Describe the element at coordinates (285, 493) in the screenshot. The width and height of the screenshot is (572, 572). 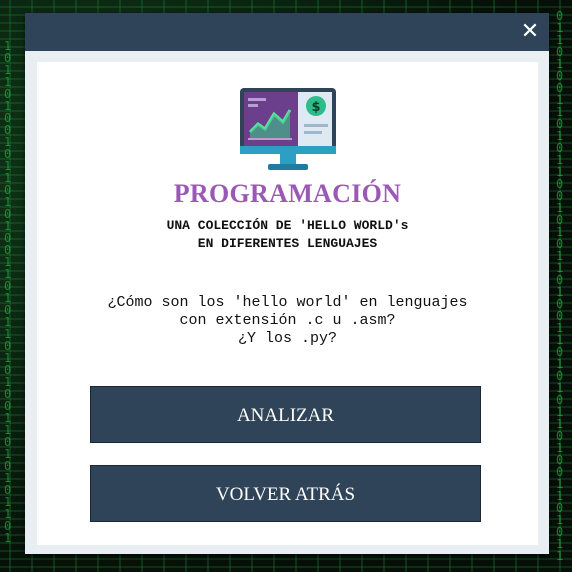
I see `back-button: VOLVER ATRÁS` at that location.